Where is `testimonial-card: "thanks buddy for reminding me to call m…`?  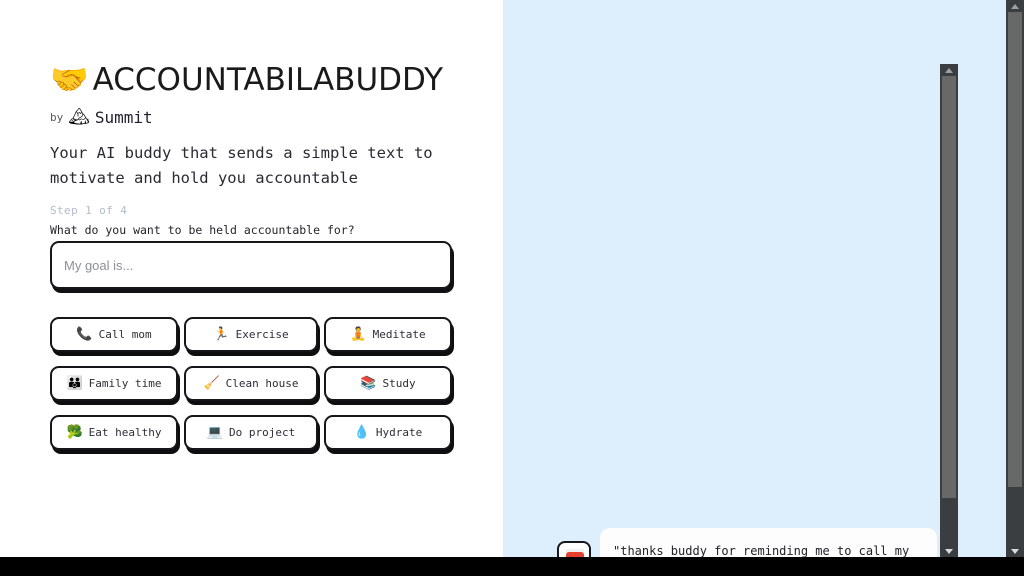
testimonial-card: "thanks buddy for reminding me to call m… is located at coordinates (768, 542).